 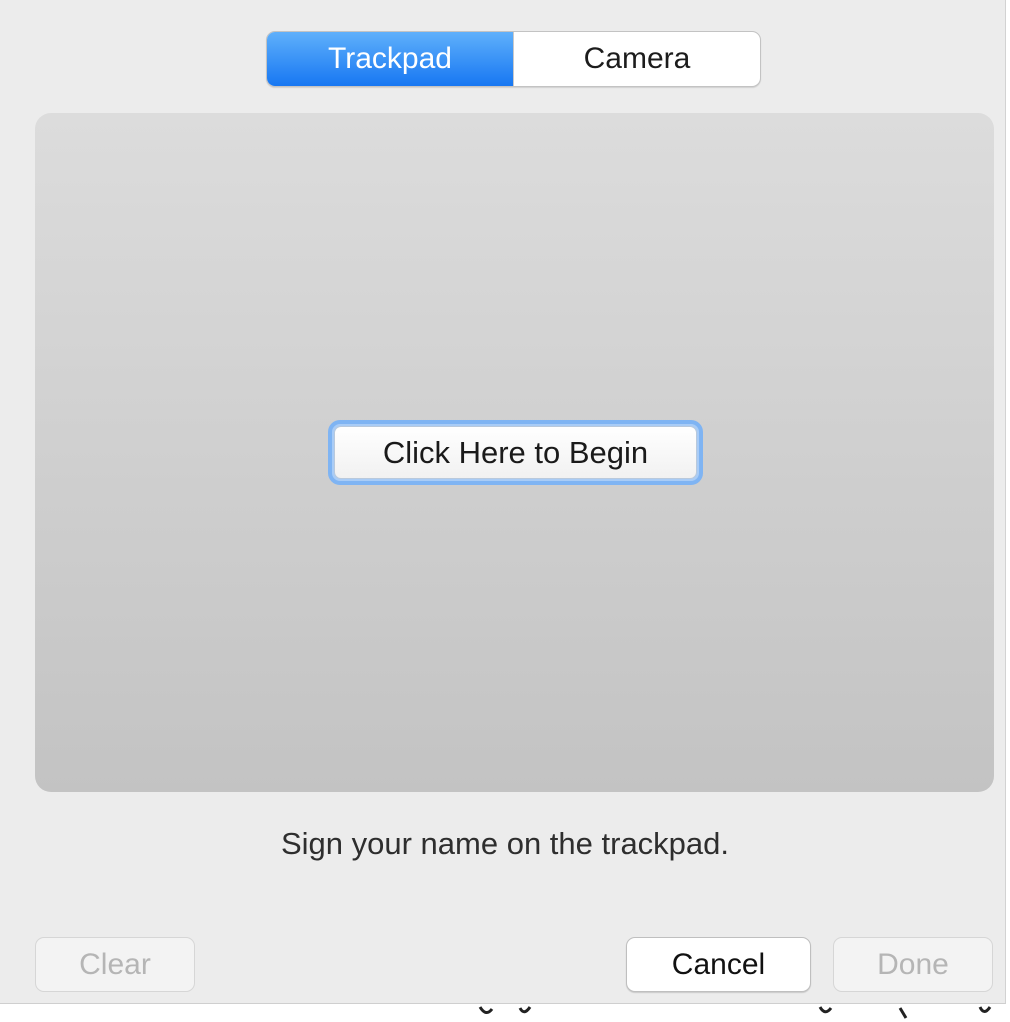 I want to click on clear-button: Clear, so click(x=115, y=964).